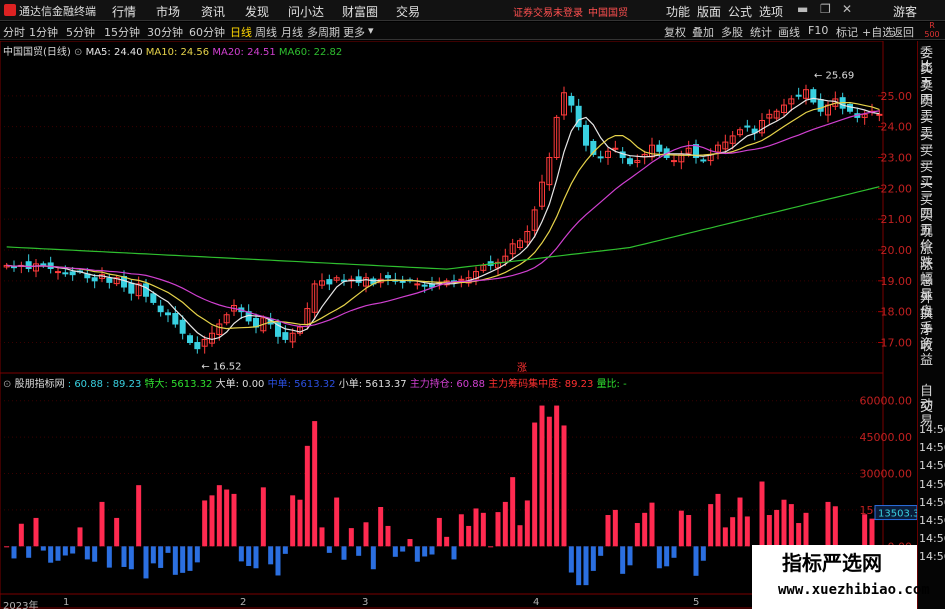 The image size is (945, 609). Describe the element at coordinates (447, 384) in the screenshot. I see `sub-zhuli: 主力持仓: 60.88` at that location.